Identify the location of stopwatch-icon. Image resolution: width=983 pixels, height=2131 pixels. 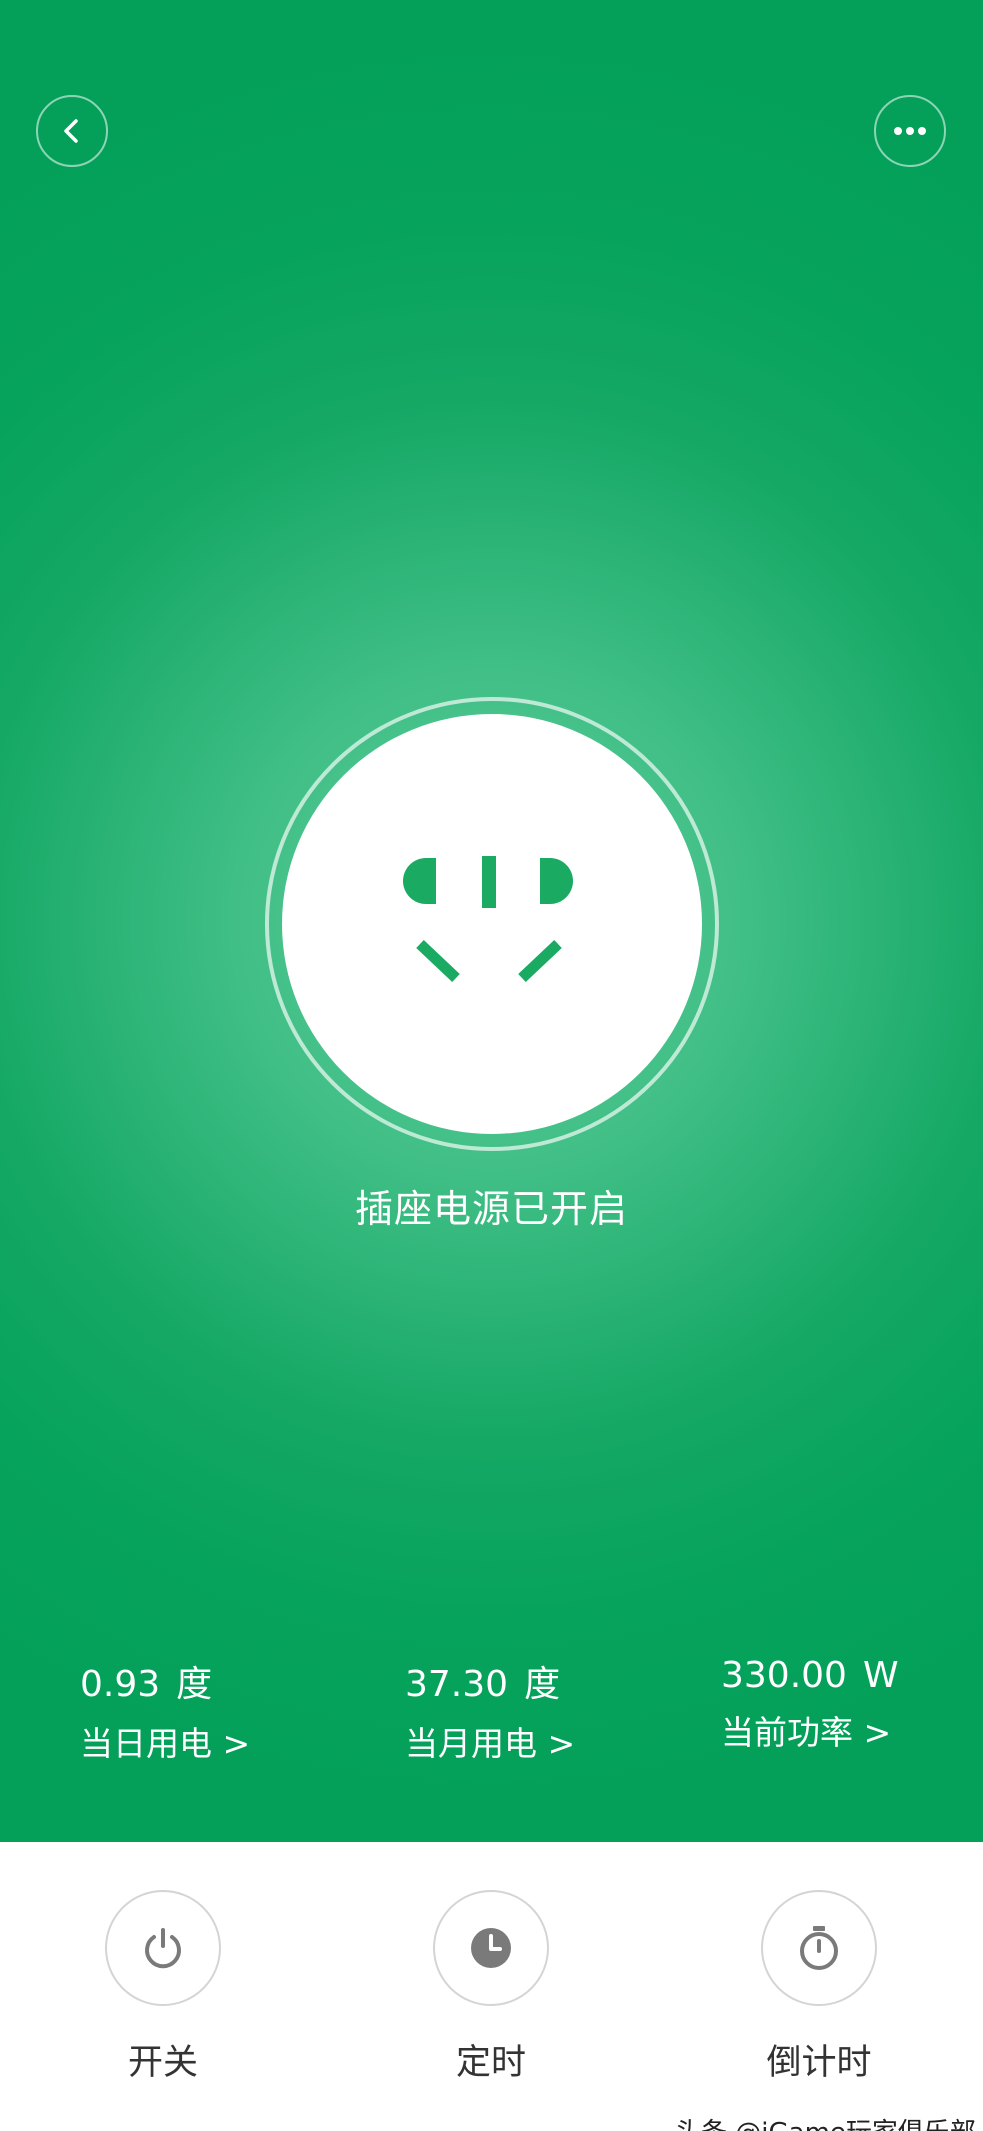
(819, 1948).